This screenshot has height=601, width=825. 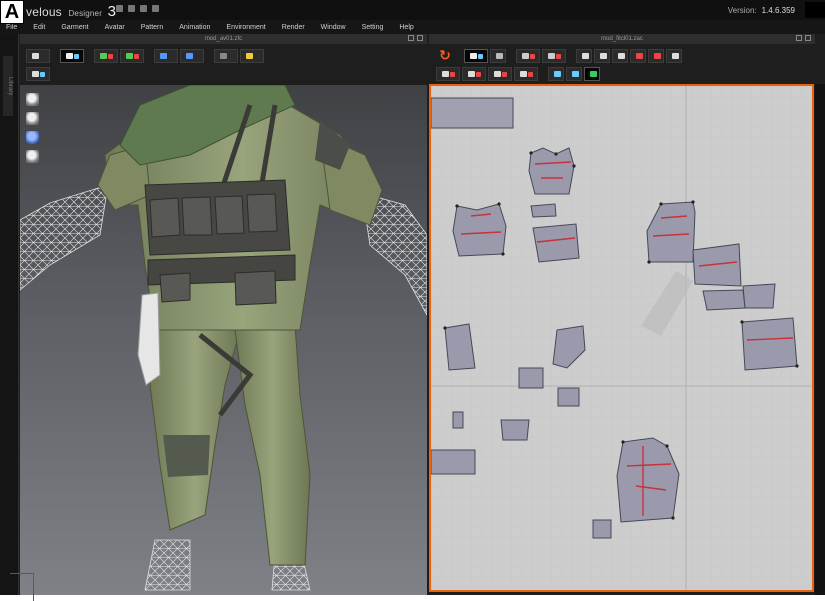 I want to click on view2d-close-icon, so click(x=808, y=38).